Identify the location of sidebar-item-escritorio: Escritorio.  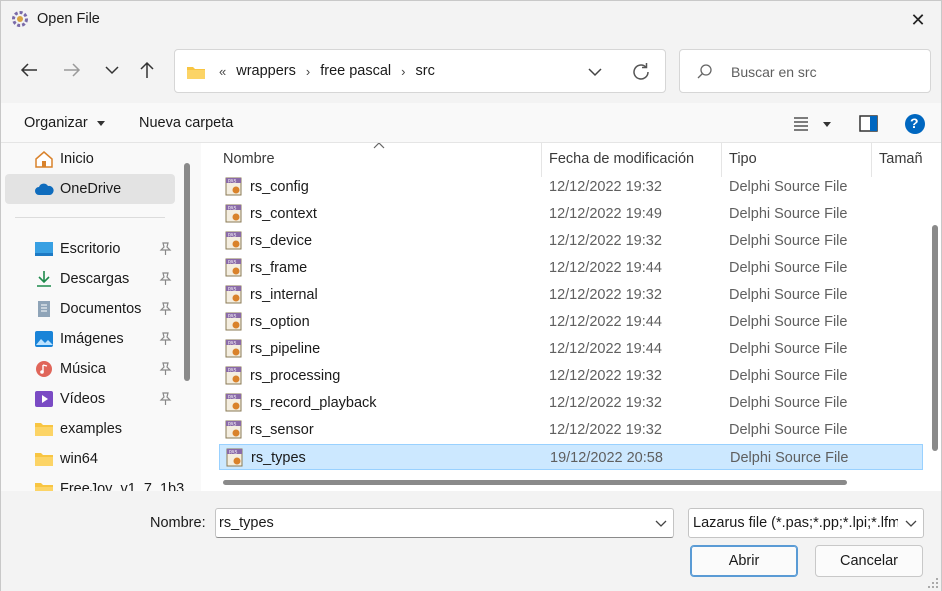
(90, 249).